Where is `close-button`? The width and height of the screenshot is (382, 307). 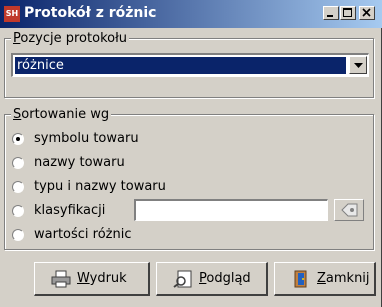 close-button is located at coordinates (367, 13).